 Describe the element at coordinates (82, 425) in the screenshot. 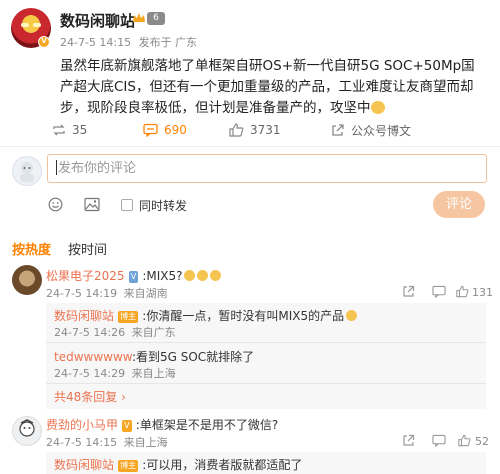

I see `comment-username: 费劲的小马甲` at that location.